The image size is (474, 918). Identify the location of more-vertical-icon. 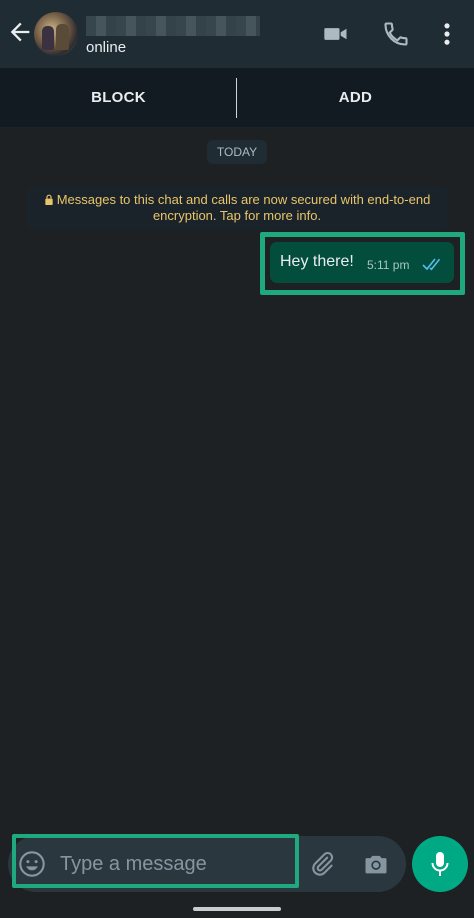
(447, 34).